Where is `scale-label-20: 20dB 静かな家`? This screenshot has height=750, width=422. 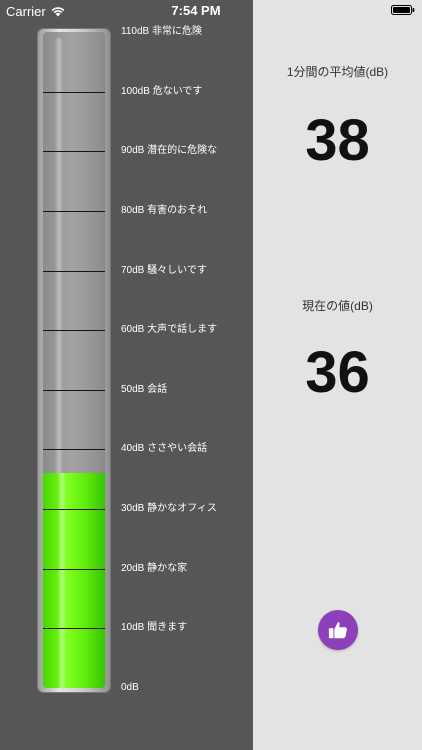 scale-label-20: 20dB 静かな家 is located at coordinates (154, 568).